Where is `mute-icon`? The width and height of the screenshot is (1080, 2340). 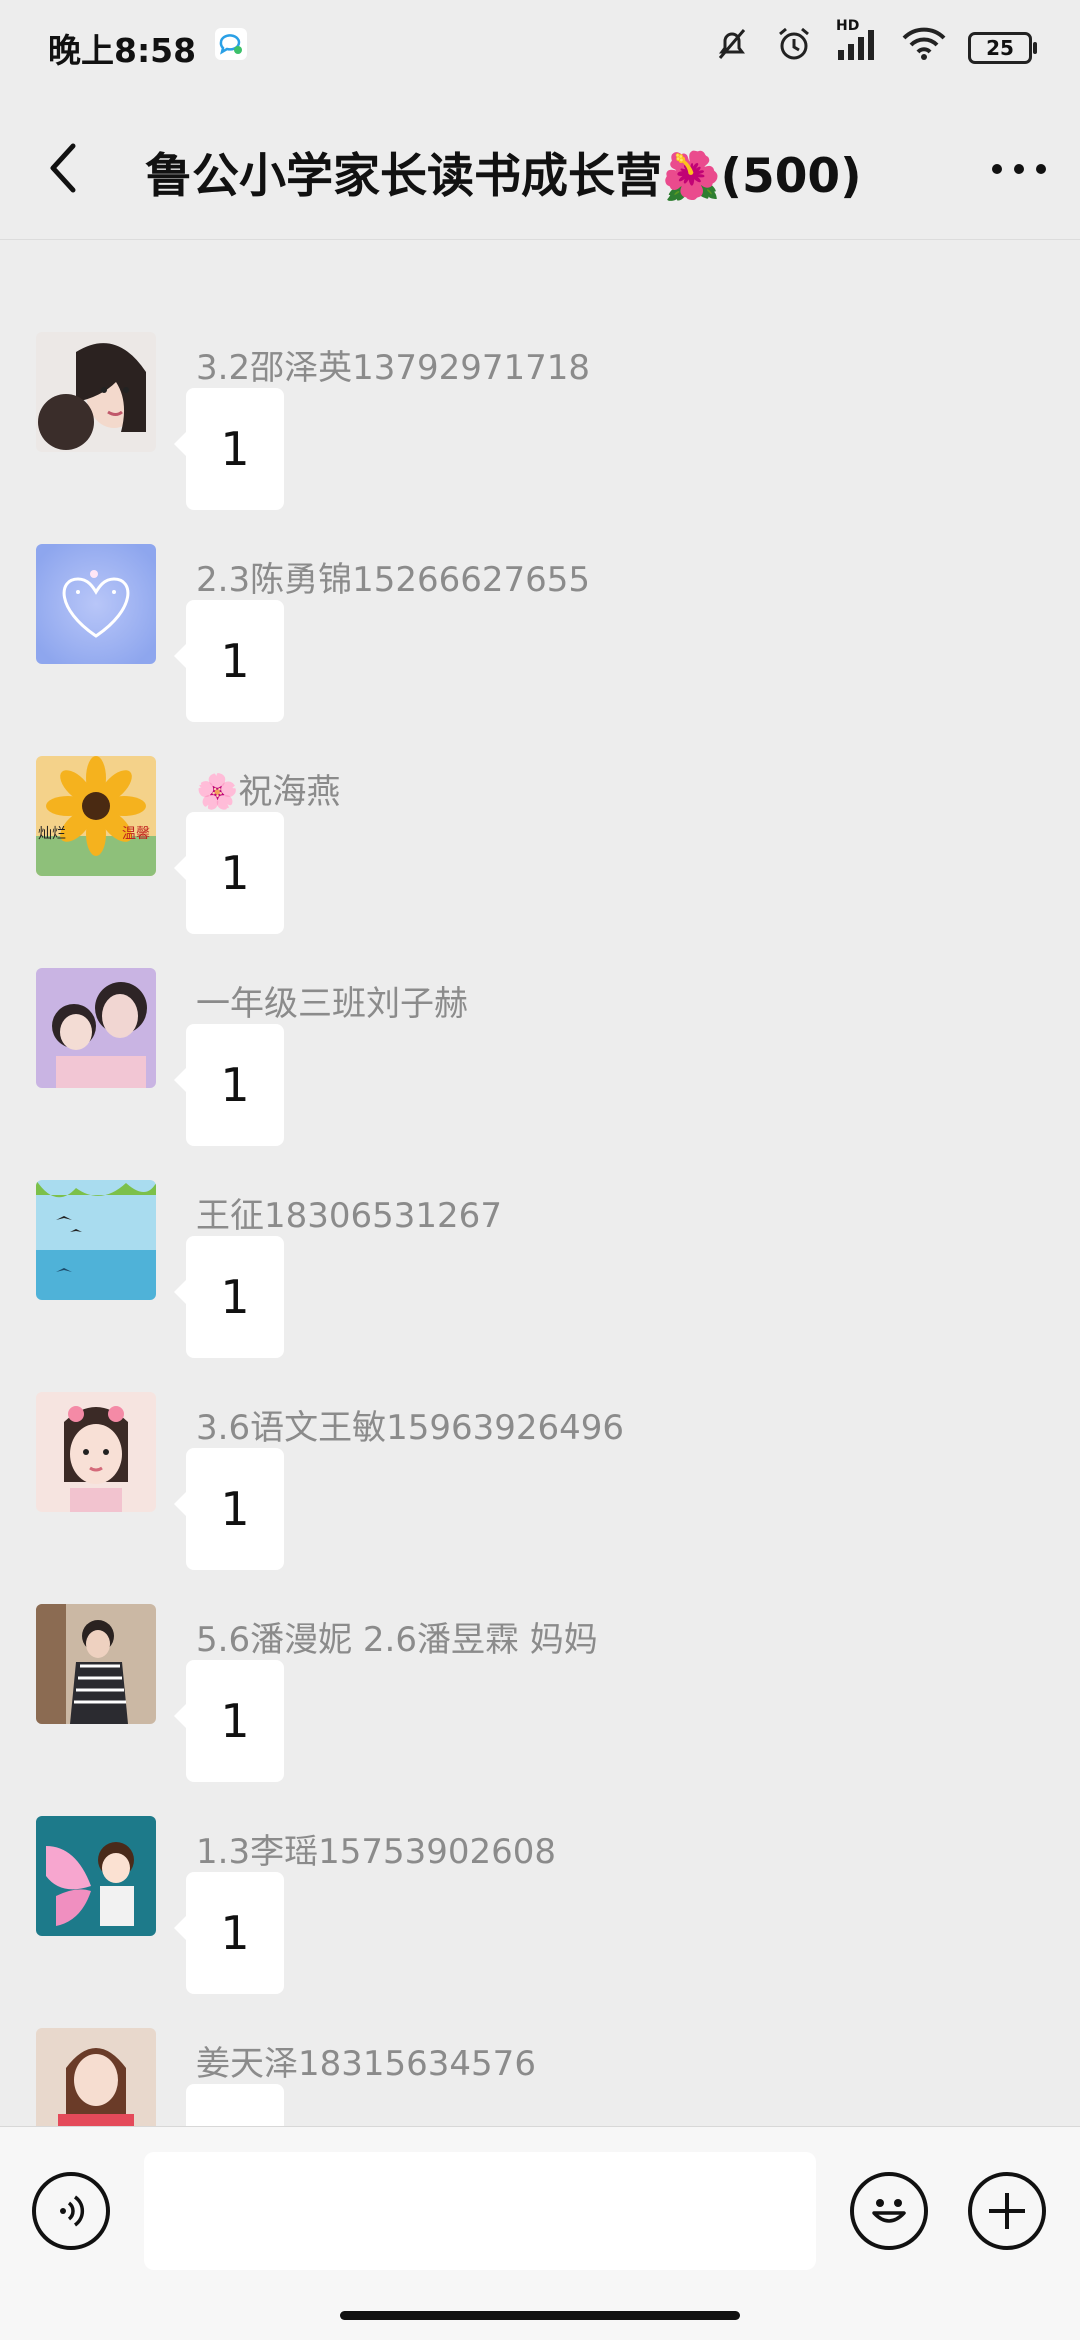 mute-icon is located at coordinates (732, 48).